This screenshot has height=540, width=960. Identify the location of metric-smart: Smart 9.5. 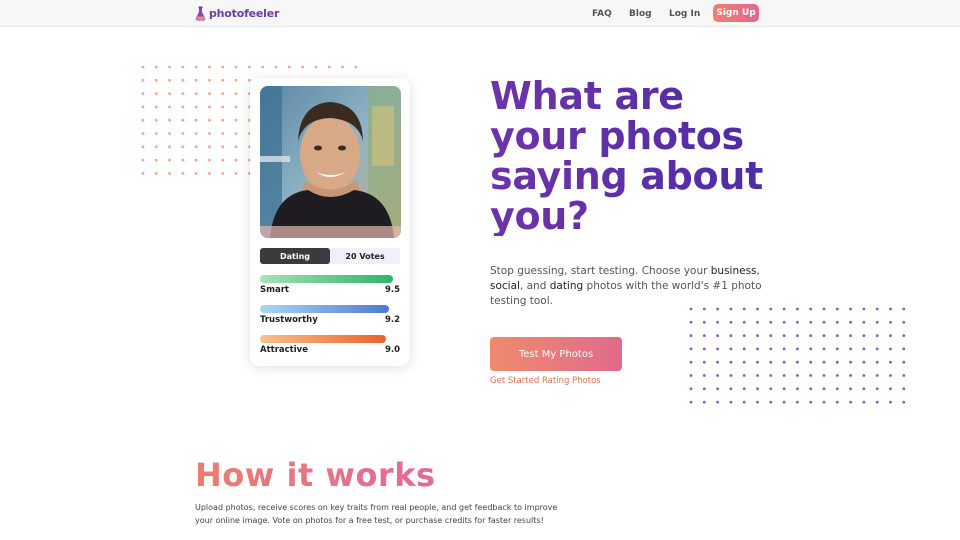
(330, 285).